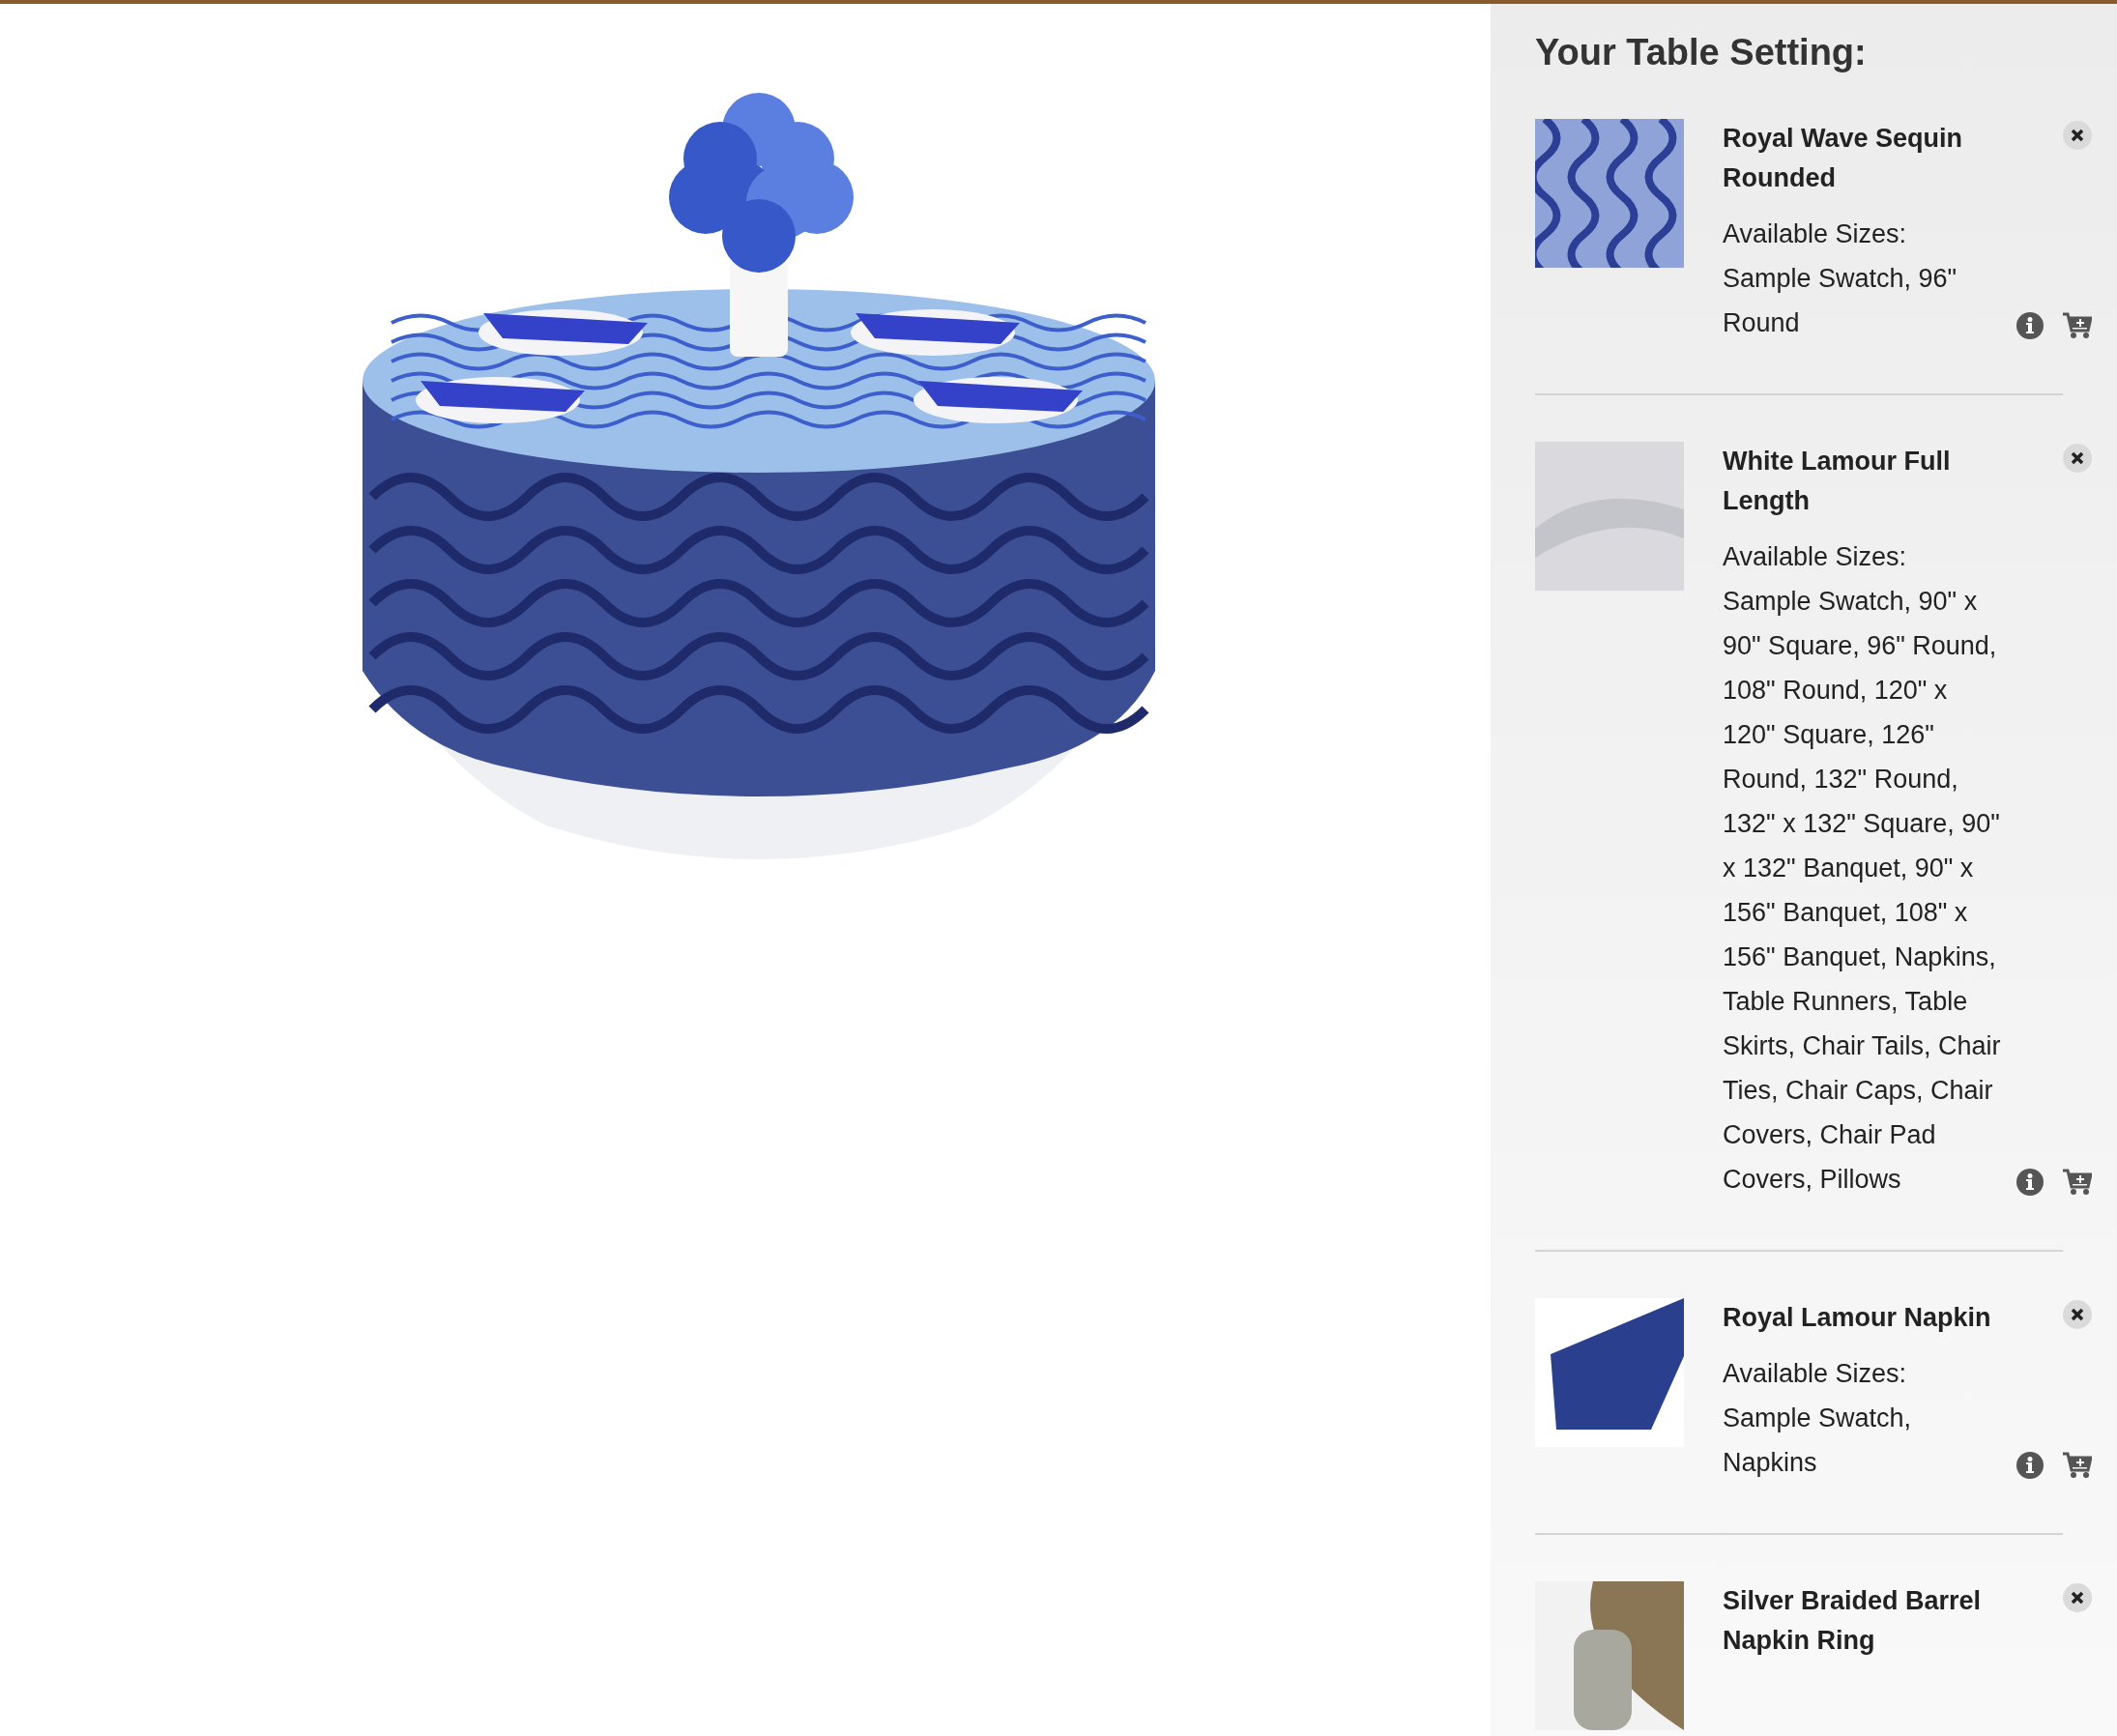  I want to click on product-name: Royal Wave Sequin Rounded, so click(1843, 158).